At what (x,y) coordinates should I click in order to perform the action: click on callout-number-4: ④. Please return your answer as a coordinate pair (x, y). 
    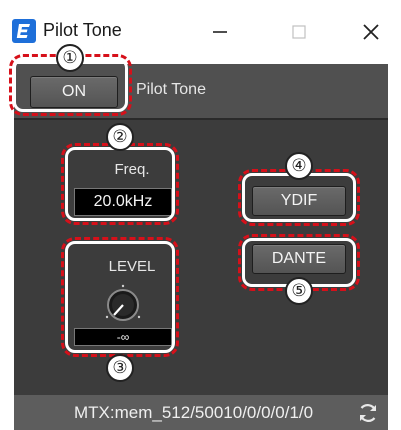
    Looking at the image, I should click on (299, 166).